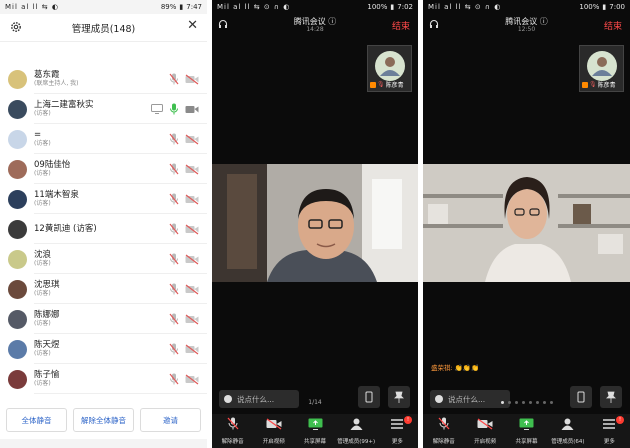 The image size is (630, 448). I want to click on toolbar-label: 管理成员(64), so click(568, 442).